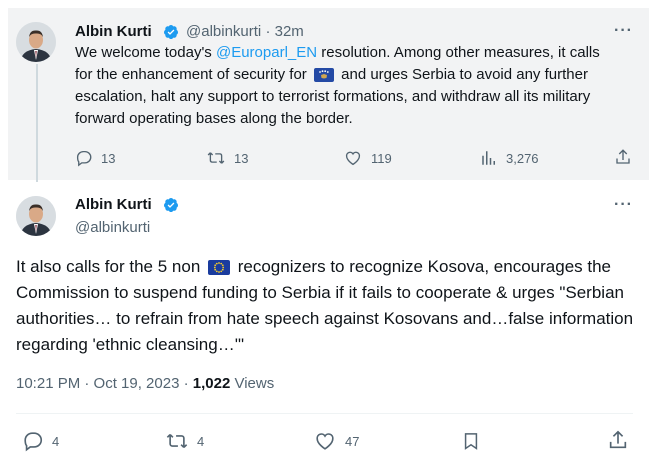 The width and height of the screenshot is (649, 452). Describe the element at coordinates (201, 441) in the screenshot. I see `repost-count: 4` at that location.